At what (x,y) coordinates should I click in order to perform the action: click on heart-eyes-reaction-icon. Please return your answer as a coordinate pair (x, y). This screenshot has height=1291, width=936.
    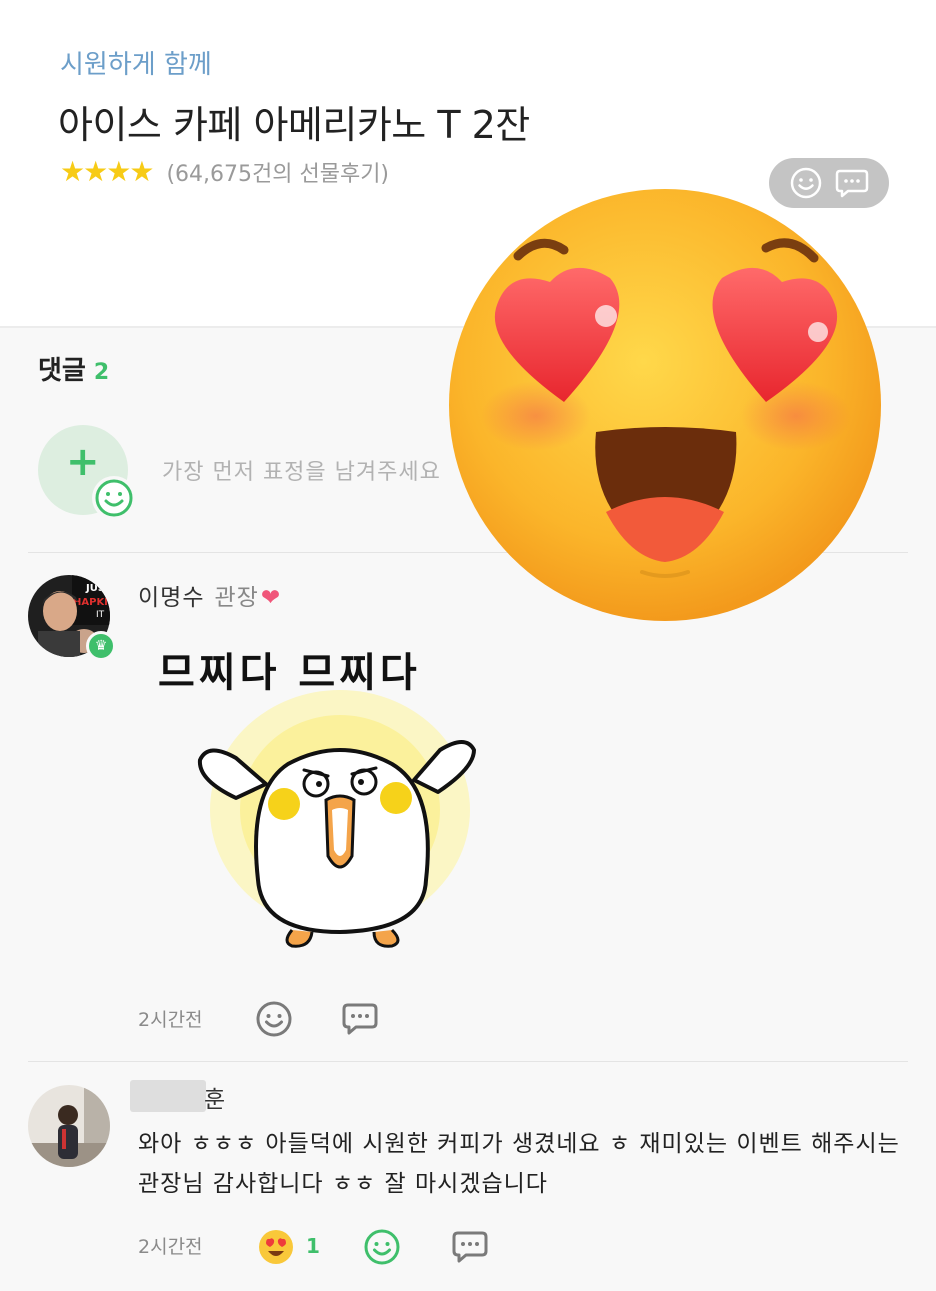
    Looking at the image, I should click on (276, 1247).